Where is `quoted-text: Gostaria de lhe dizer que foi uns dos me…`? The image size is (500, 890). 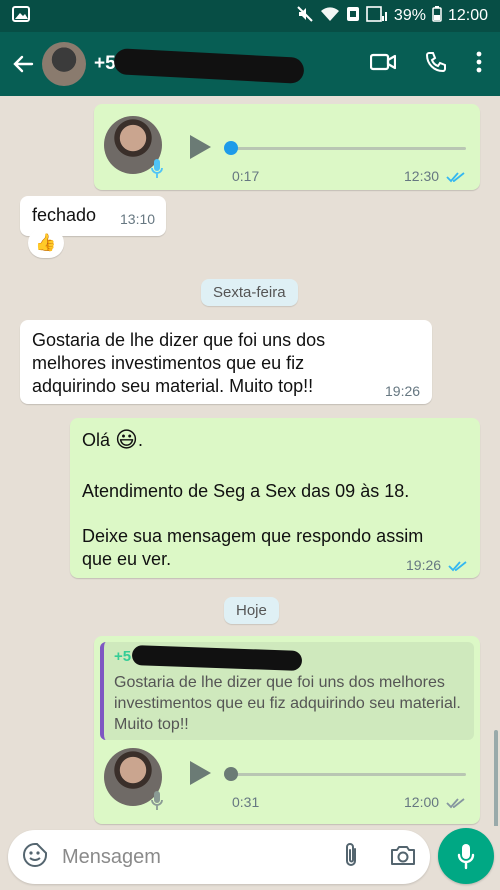
quoted-text: Gostaria de lhe dizer que foi uns dos me… is located at coordinates (287, 703).